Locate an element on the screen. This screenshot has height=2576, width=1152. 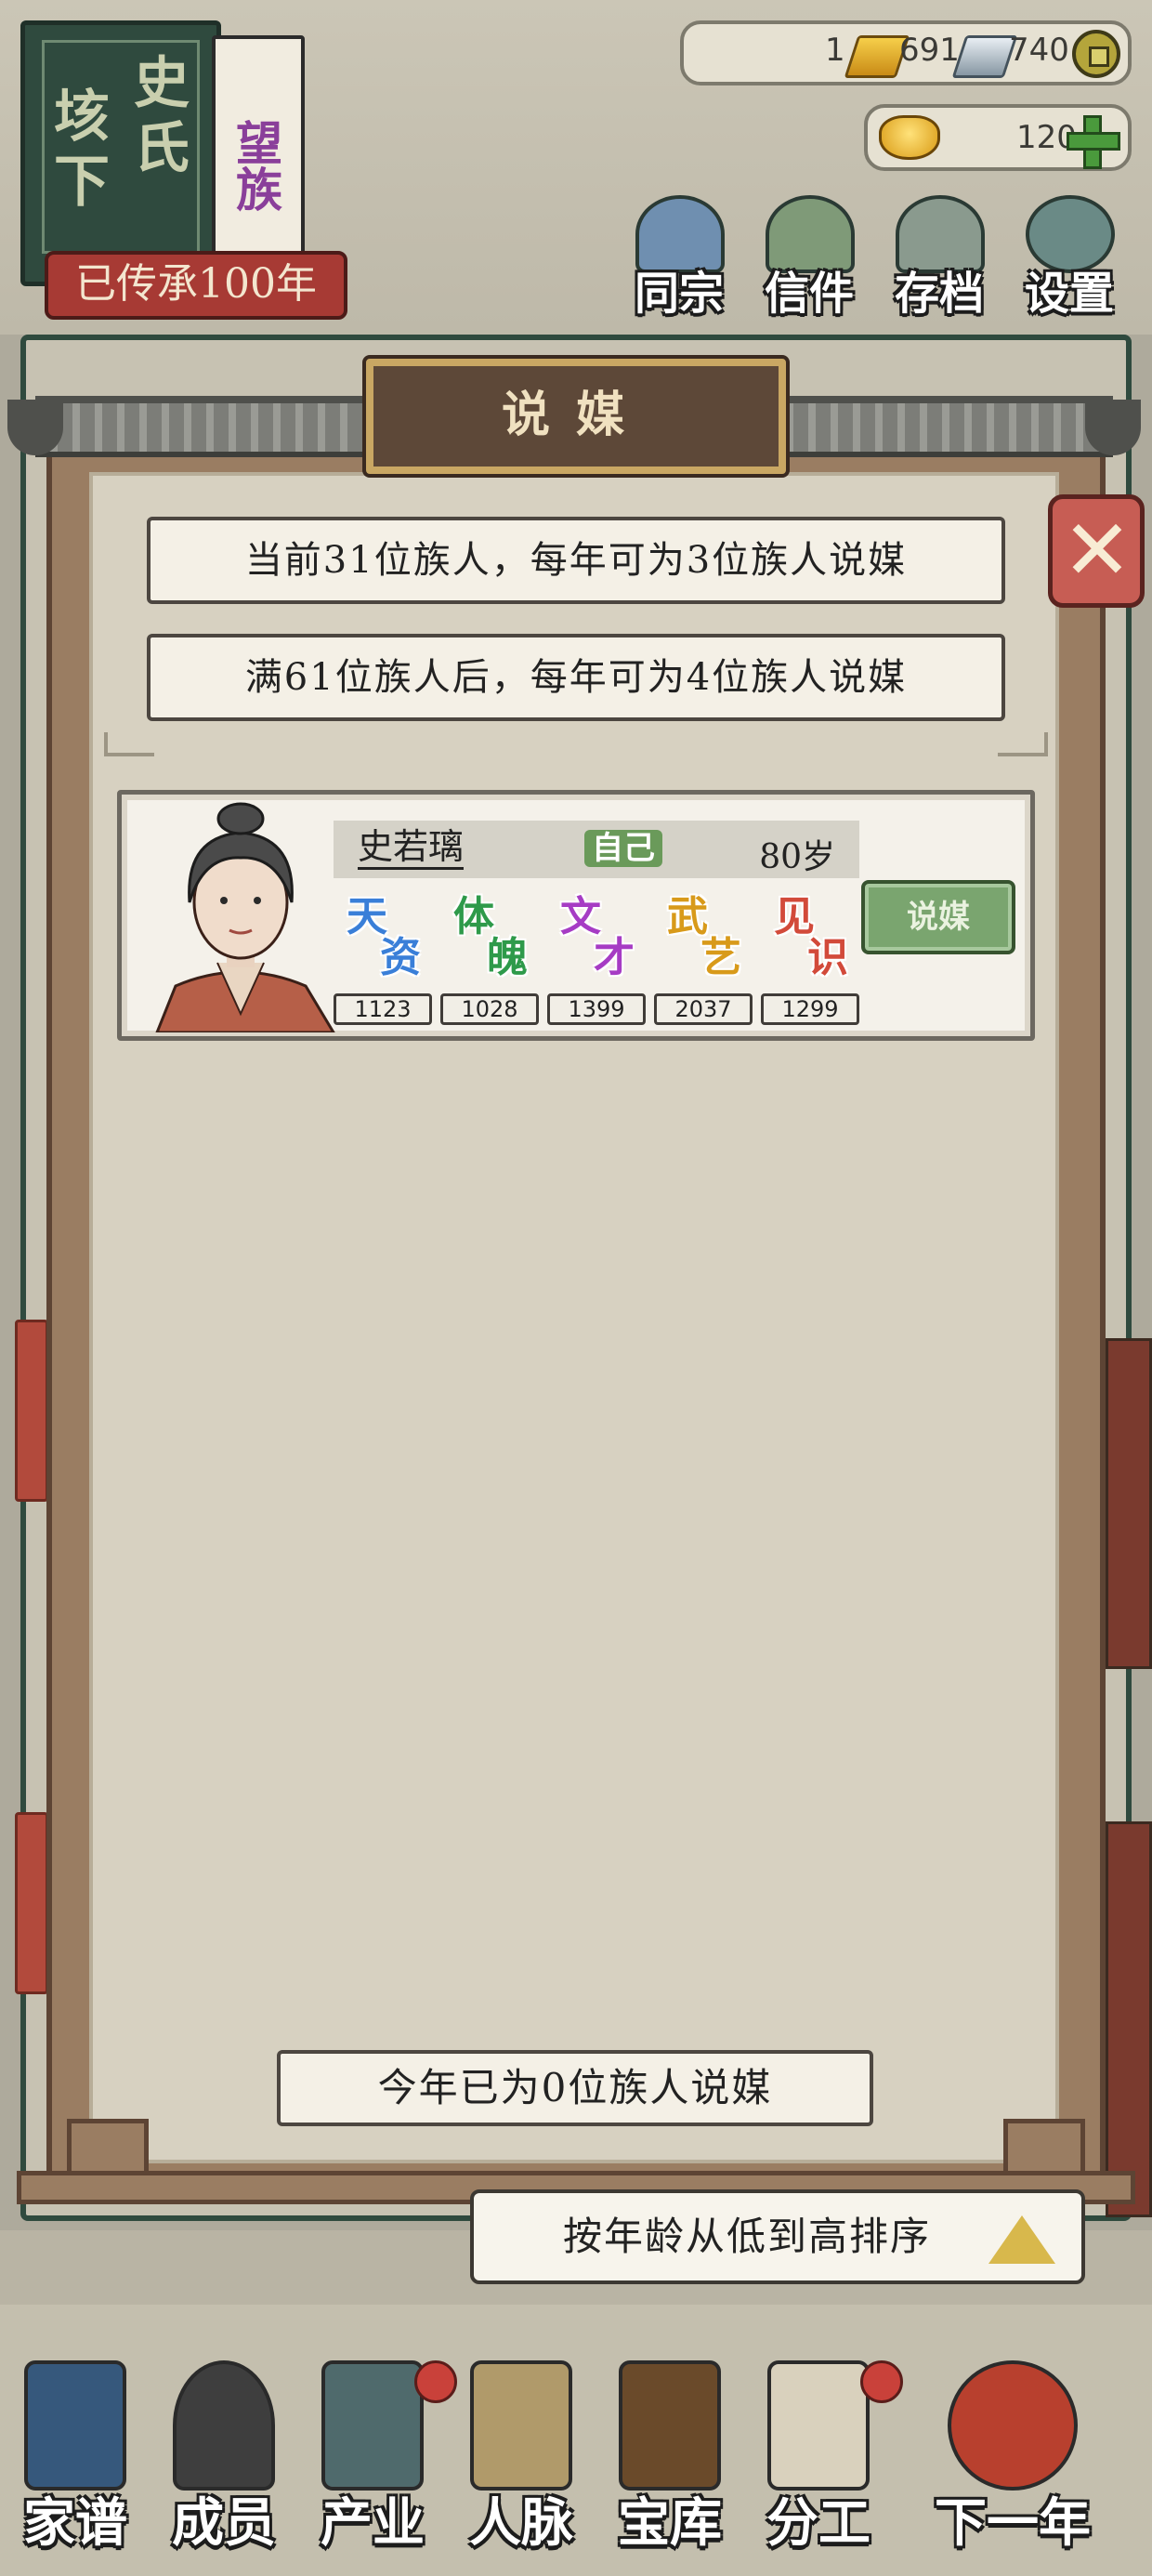
nav-network: 人脉 is located at coordinates (521, 2462).